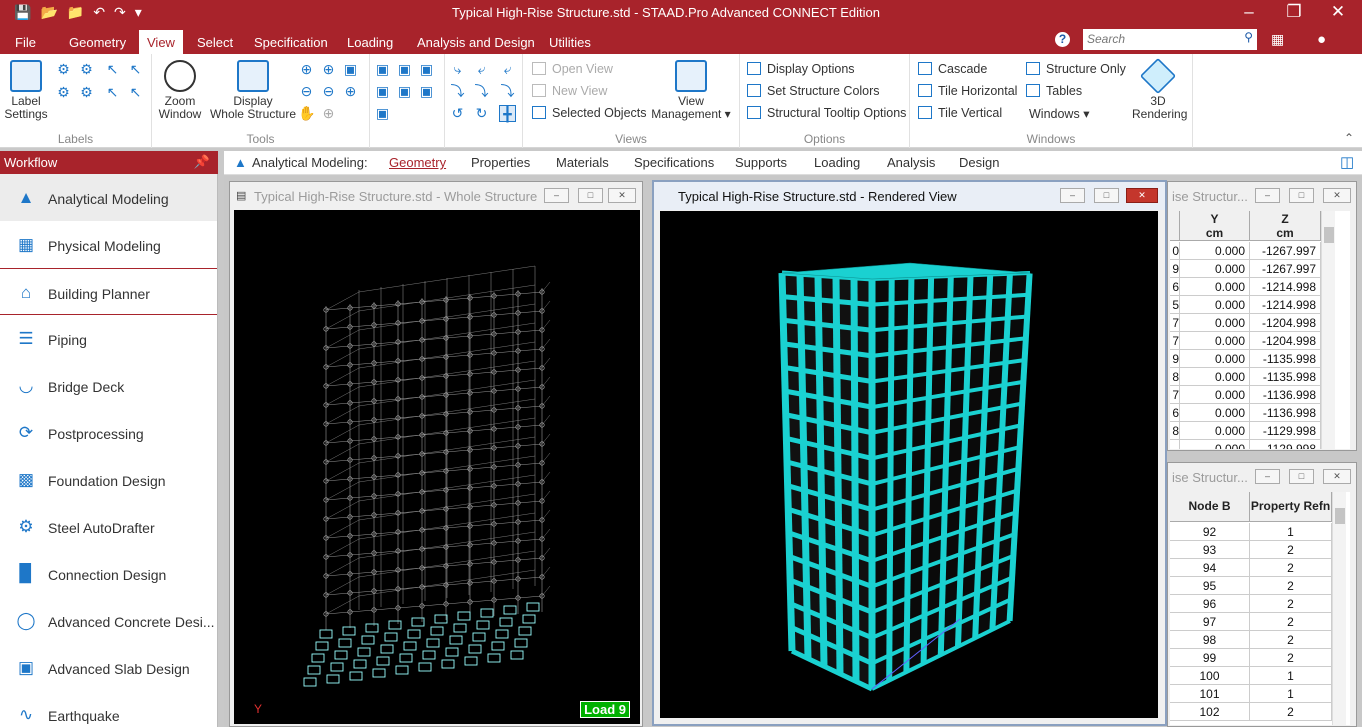  I want to click on table-cell: 93, so click(1210, 550).